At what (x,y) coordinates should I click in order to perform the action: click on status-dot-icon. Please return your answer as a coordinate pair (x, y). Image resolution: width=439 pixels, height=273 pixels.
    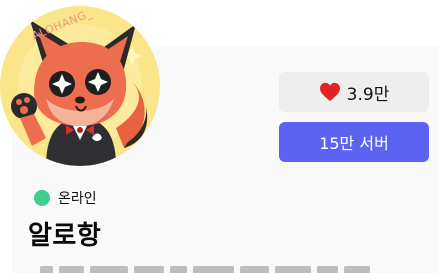
    Looking at the image, I should click on (42, 198).